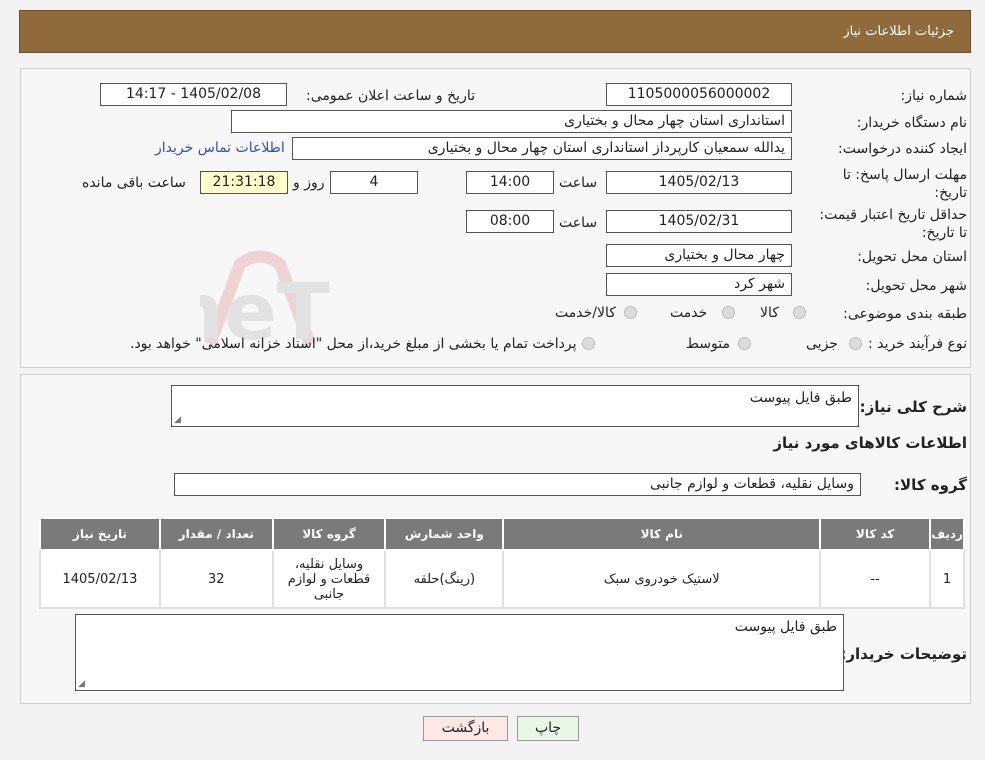  I want to click on summary-value: طبق فایل پیوست, so click(800, 398).